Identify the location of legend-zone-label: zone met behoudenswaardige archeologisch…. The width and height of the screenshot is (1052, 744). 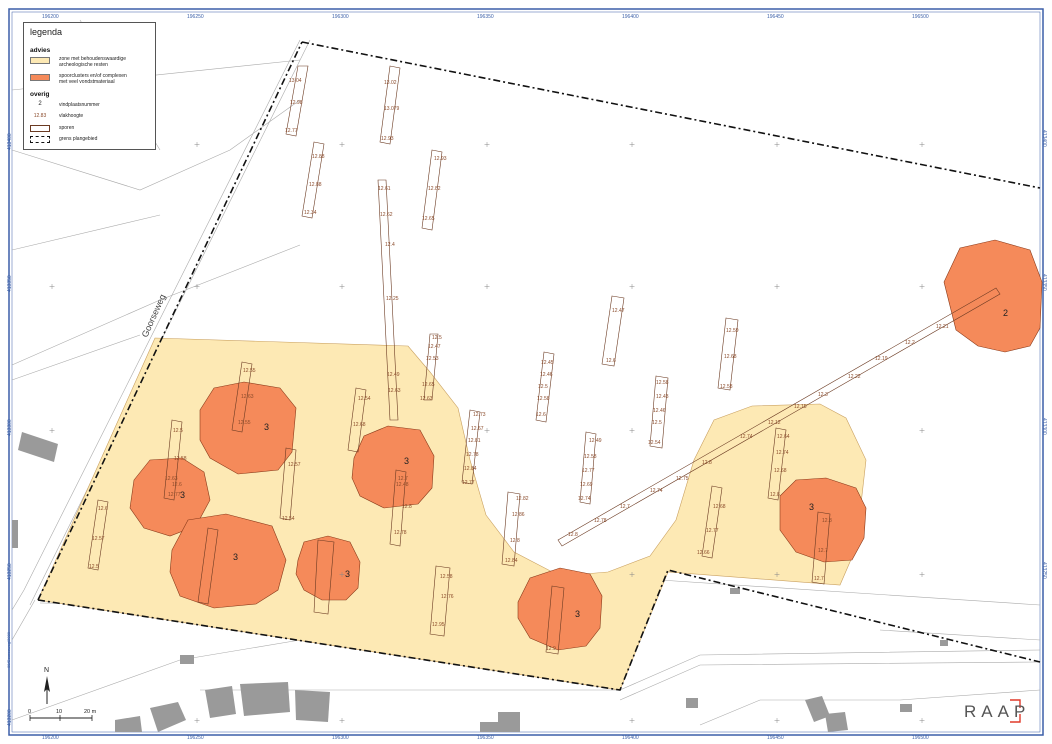
(92, 62).